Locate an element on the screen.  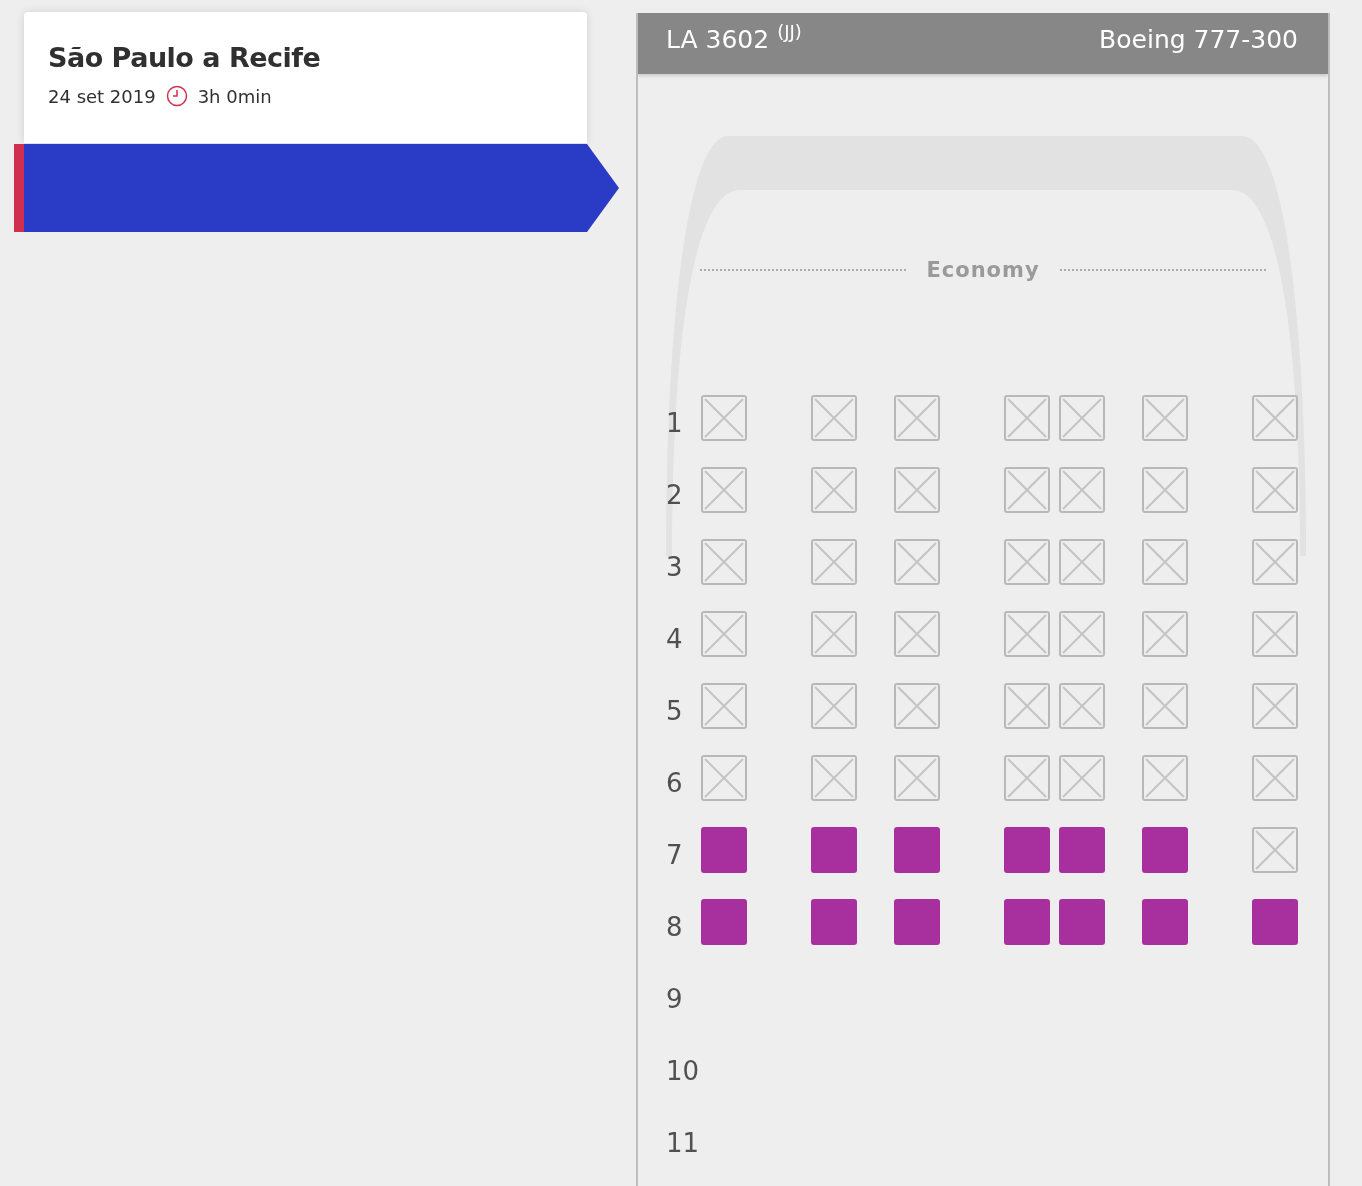
row-number: 5 is located at coordinates (675, 711).